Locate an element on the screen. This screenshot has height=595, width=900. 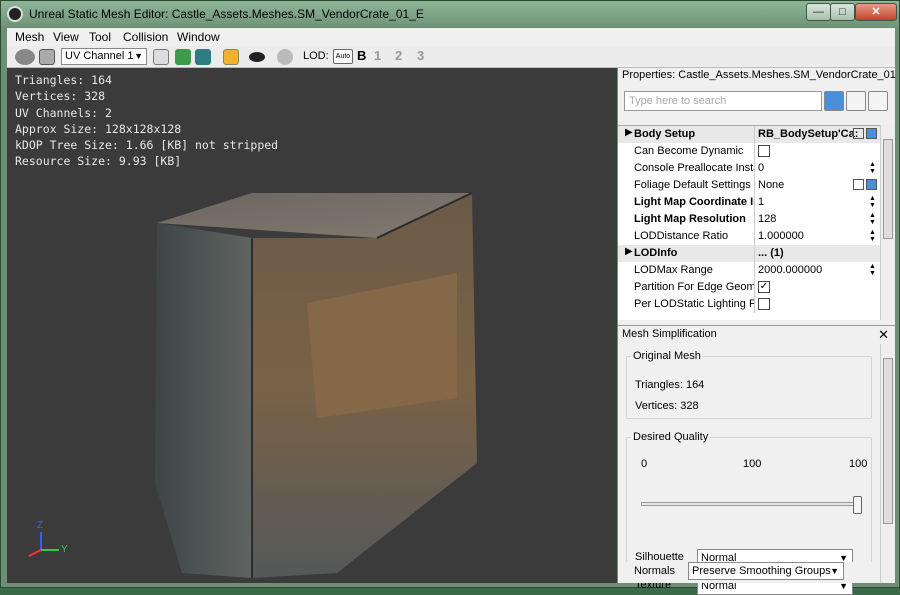
mesh-simplification-title: Mesh Simplification ✕ is located at coordinates (756, 334).